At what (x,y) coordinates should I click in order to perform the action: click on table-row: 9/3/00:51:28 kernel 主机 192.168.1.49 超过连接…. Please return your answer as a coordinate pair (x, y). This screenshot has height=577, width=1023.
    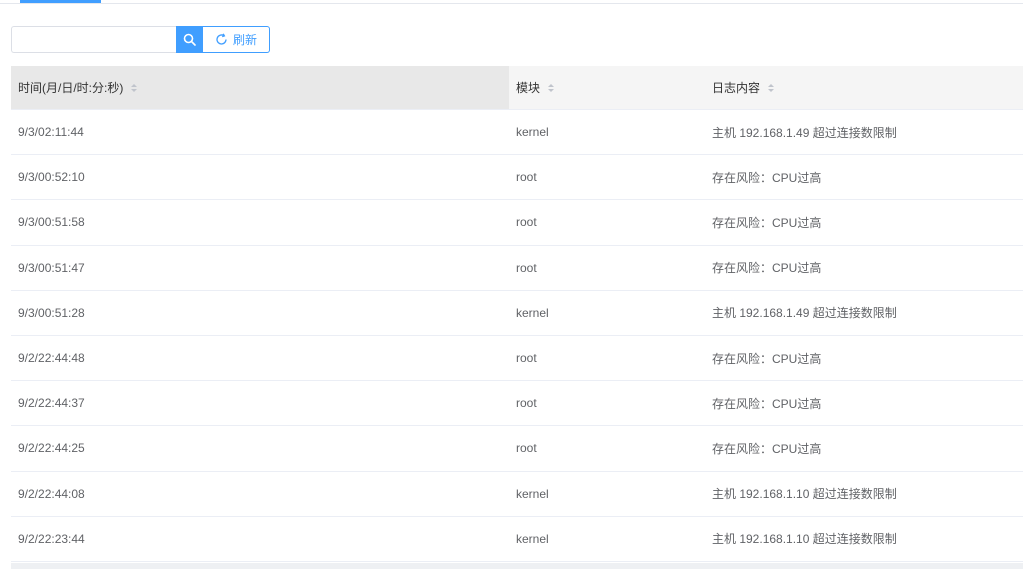
    Looking at the image, I should click on (517, 313).